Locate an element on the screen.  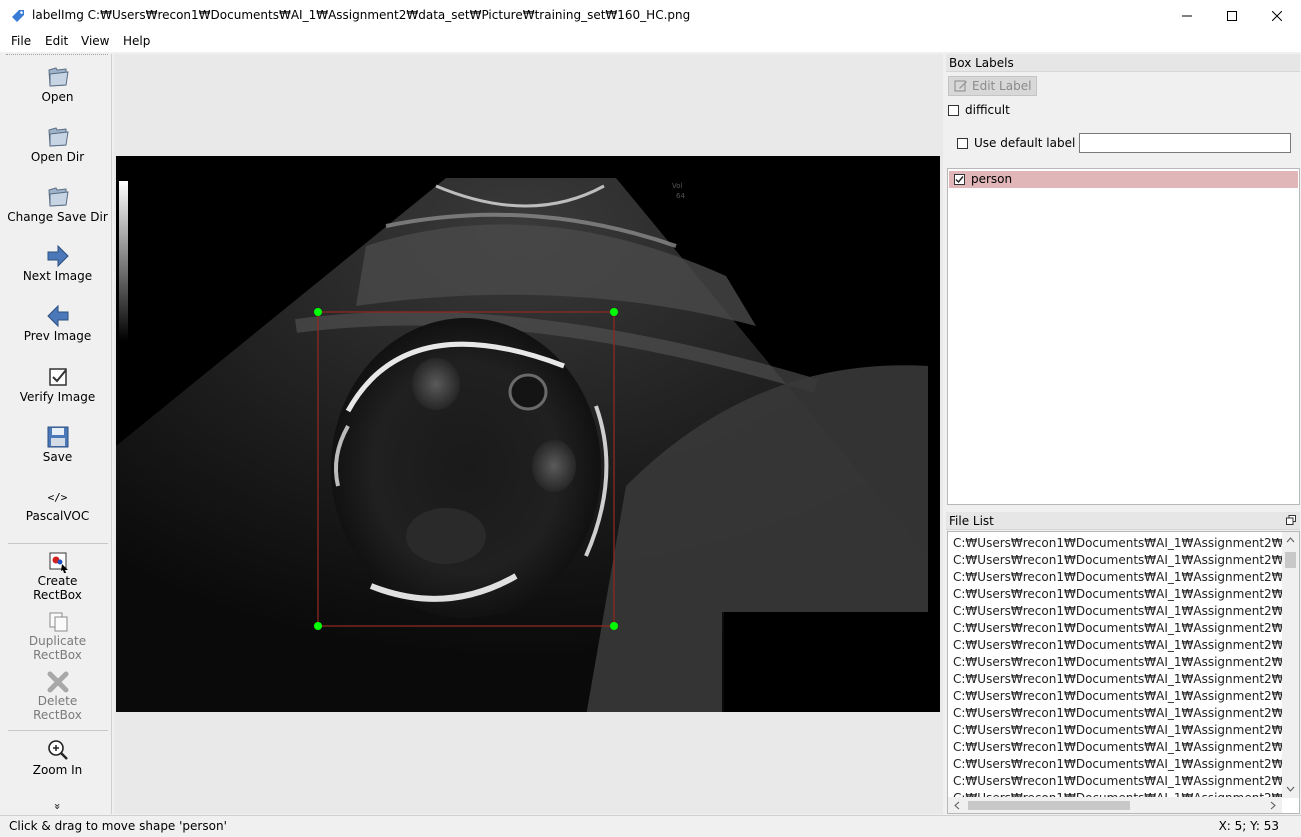
file-list-title: File List is located at coordinates (1123, 521).